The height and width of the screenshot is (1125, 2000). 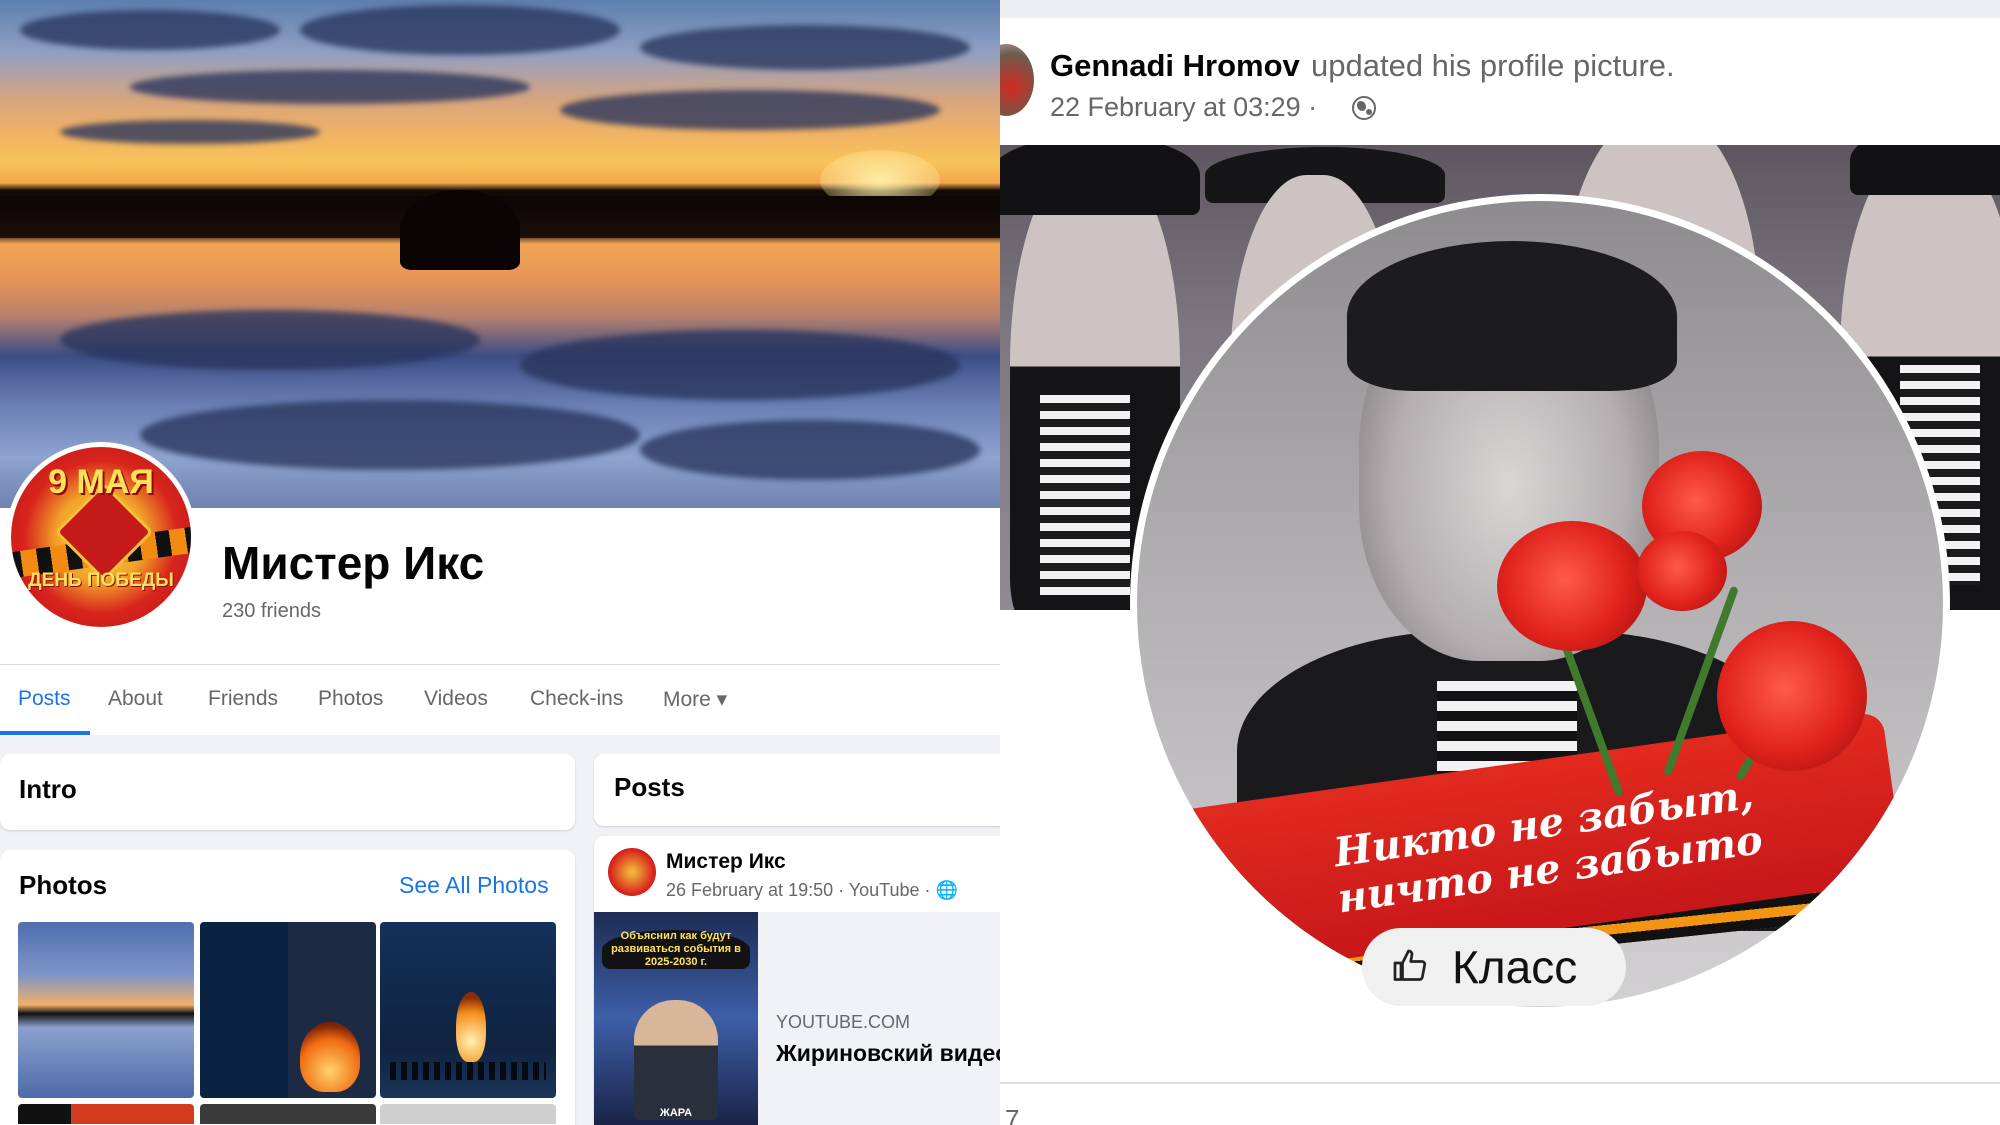 I want to click on like-label: Класс, so click(x=1514, y=967).